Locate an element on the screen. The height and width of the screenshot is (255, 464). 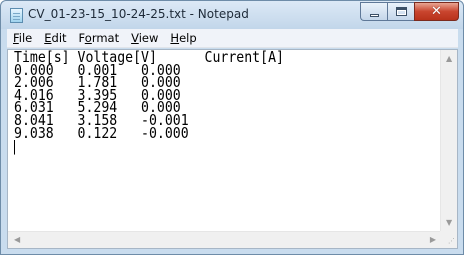
menu-help: Help is located at coordinates (183, 38).